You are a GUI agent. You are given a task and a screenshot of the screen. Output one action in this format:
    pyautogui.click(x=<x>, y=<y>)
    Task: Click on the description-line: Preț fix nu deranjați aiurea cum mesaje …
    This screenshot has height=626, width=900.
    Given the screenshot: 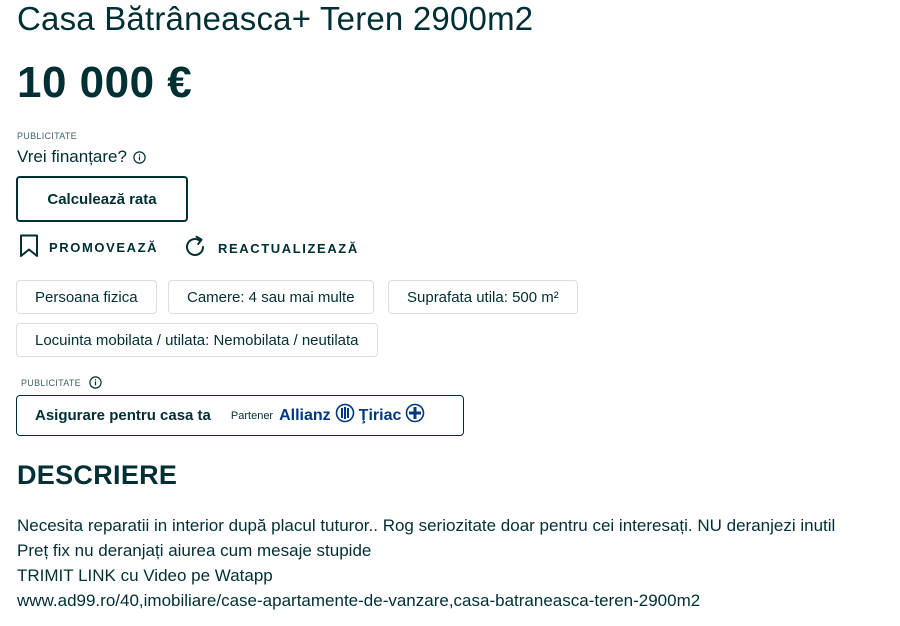 What is the action you would take?
    pyautogui.click(x=194, y=550)
    